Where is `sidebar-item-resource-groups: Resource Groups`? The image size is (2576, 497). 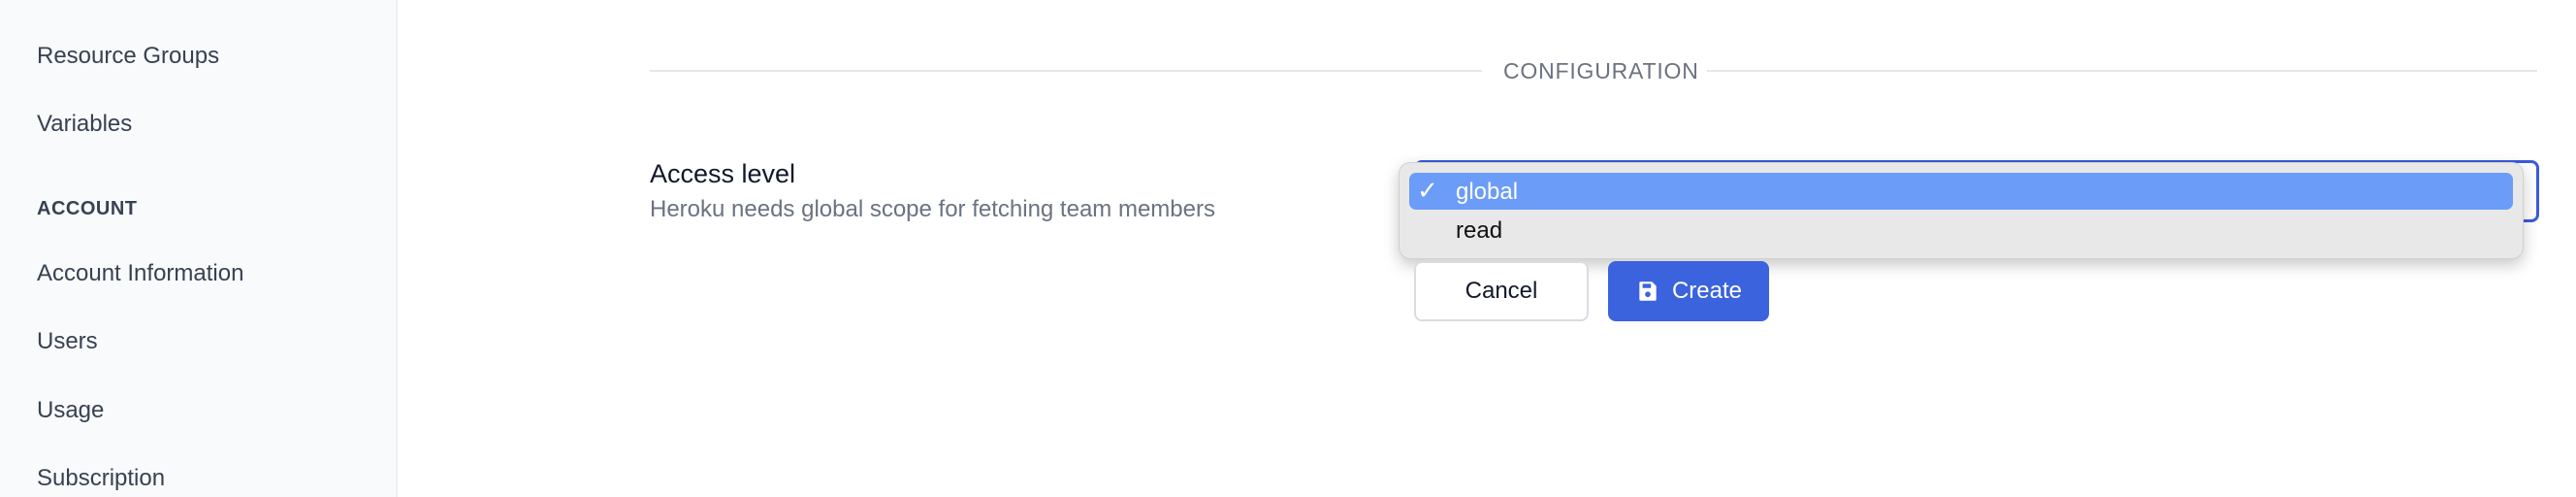 sidebar-item-resource-groups: Resource Groups is located at coordinates (128, 57).